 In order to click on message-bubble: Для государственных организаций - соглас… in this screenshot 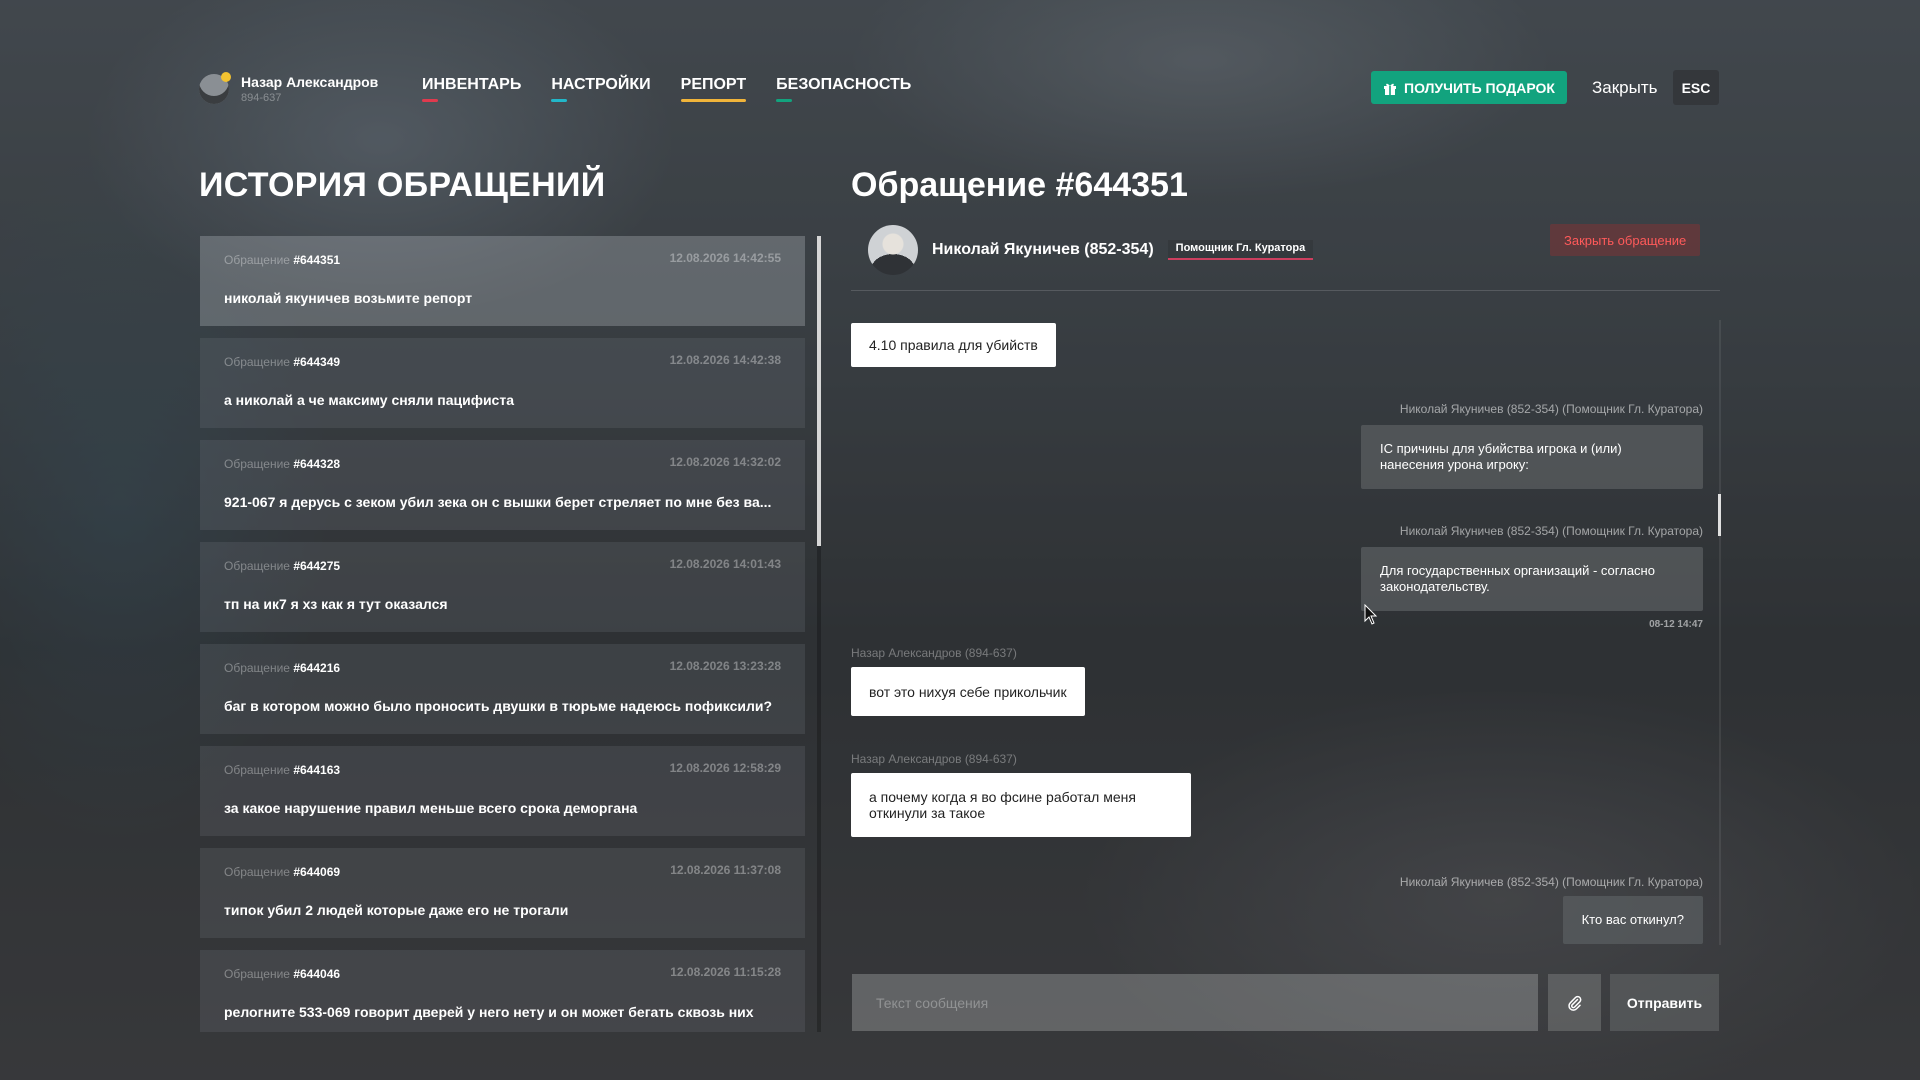, I will do `click(1532, 579)`.